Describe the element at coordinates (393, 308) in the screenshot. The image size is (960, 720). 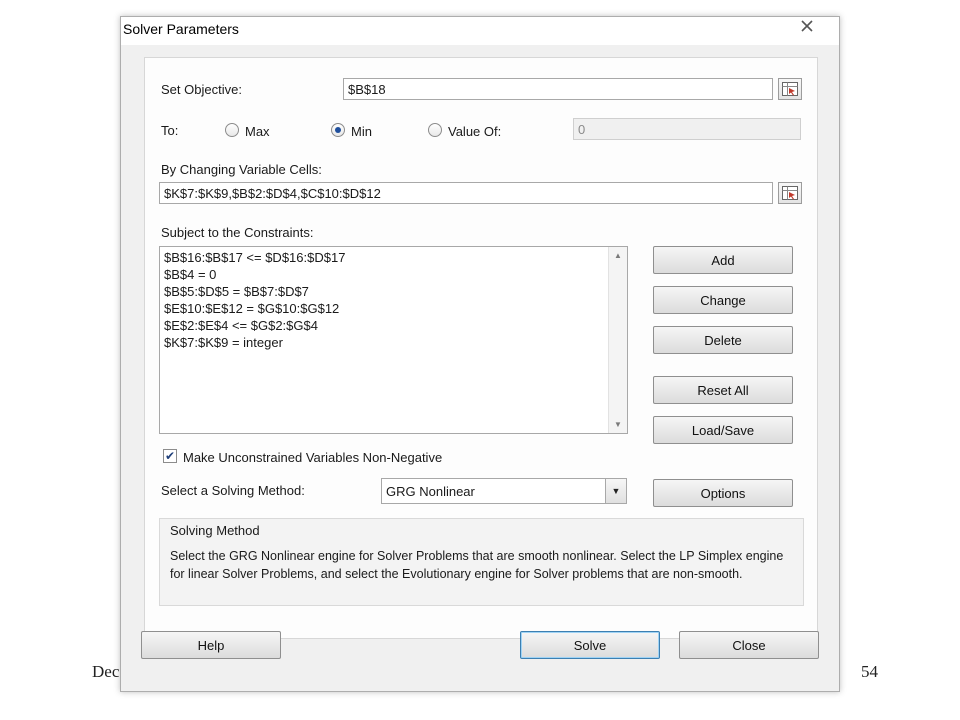
I see `constraint-item: $E$10:$E$12 = $G$10:$G$12` at that location.